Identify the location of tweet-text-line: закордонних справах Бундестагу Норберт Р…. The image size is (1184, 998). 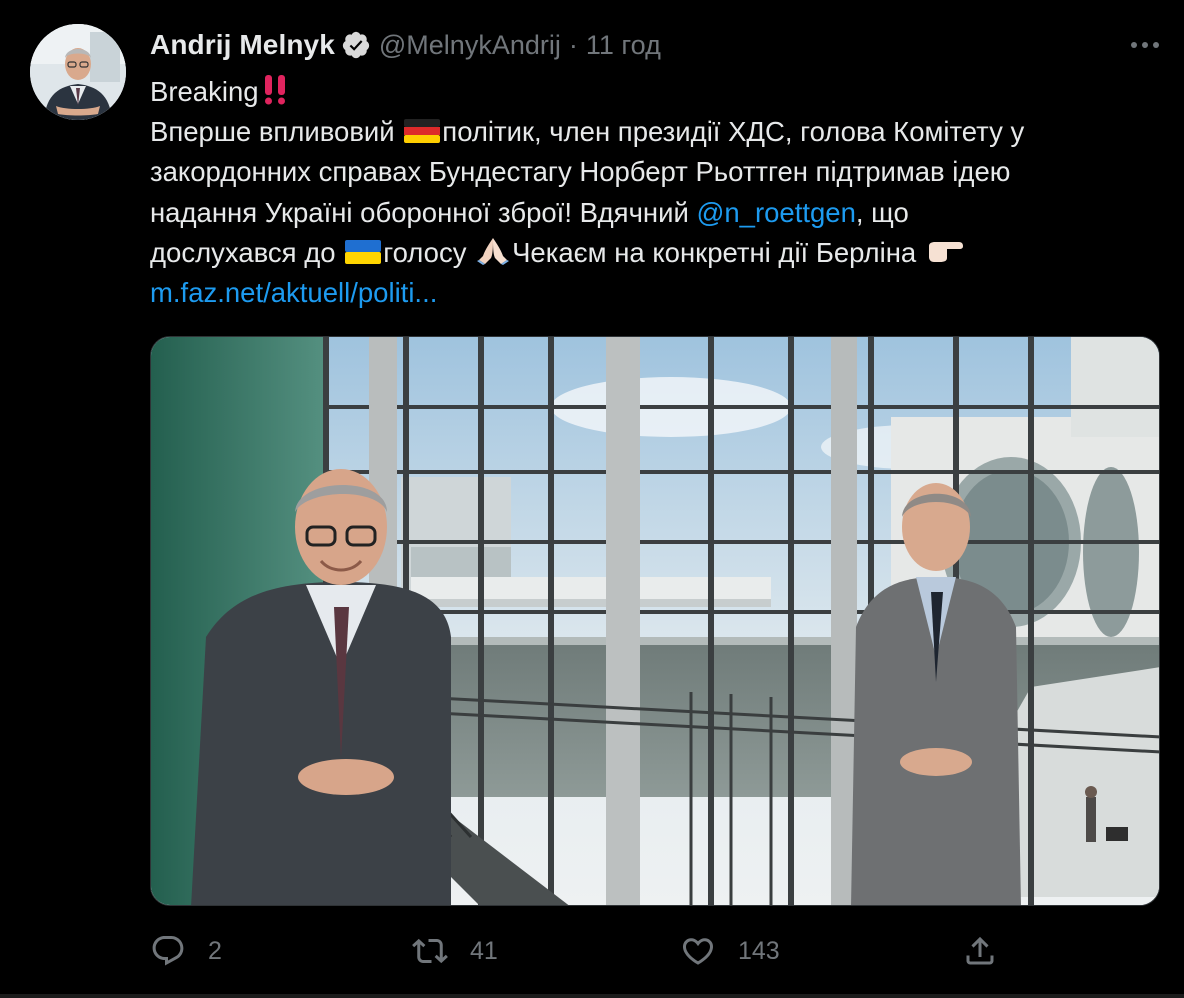
(655, 172).